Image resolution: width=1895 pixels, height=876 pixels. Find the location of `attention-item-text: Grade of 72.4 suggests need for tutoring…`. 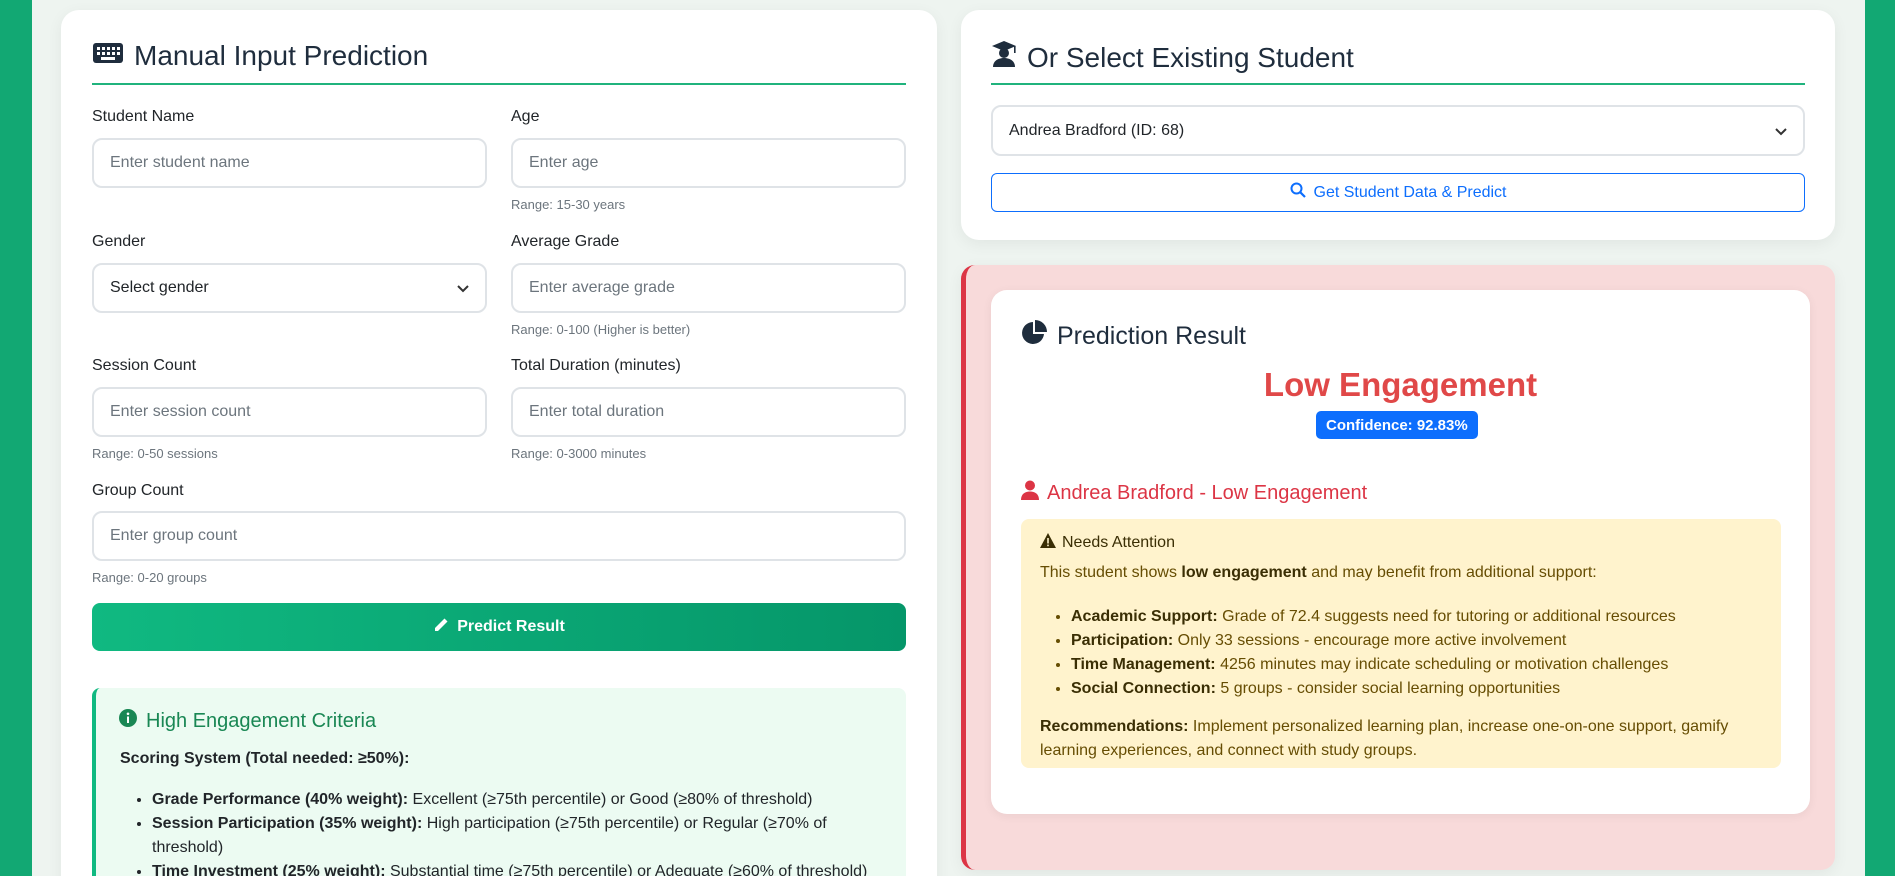

attention-item-text: Grade of 72.4 suggests need for tutoring… is located at coordinates (1446, 616).